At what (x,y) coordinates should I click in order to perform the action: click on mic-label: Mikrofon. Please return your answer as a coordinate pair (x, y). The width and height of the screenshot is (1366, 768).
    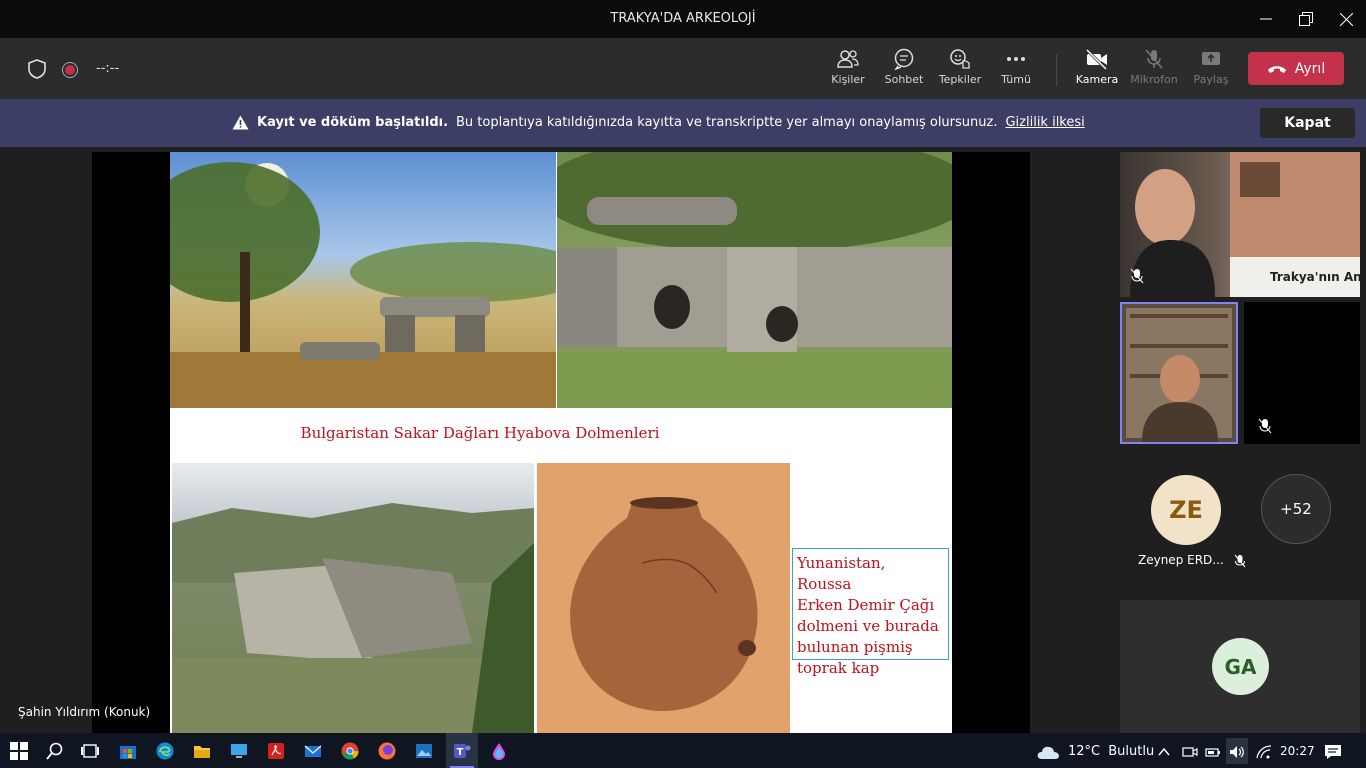
    Looking at the image, I should click on (1154, 79).